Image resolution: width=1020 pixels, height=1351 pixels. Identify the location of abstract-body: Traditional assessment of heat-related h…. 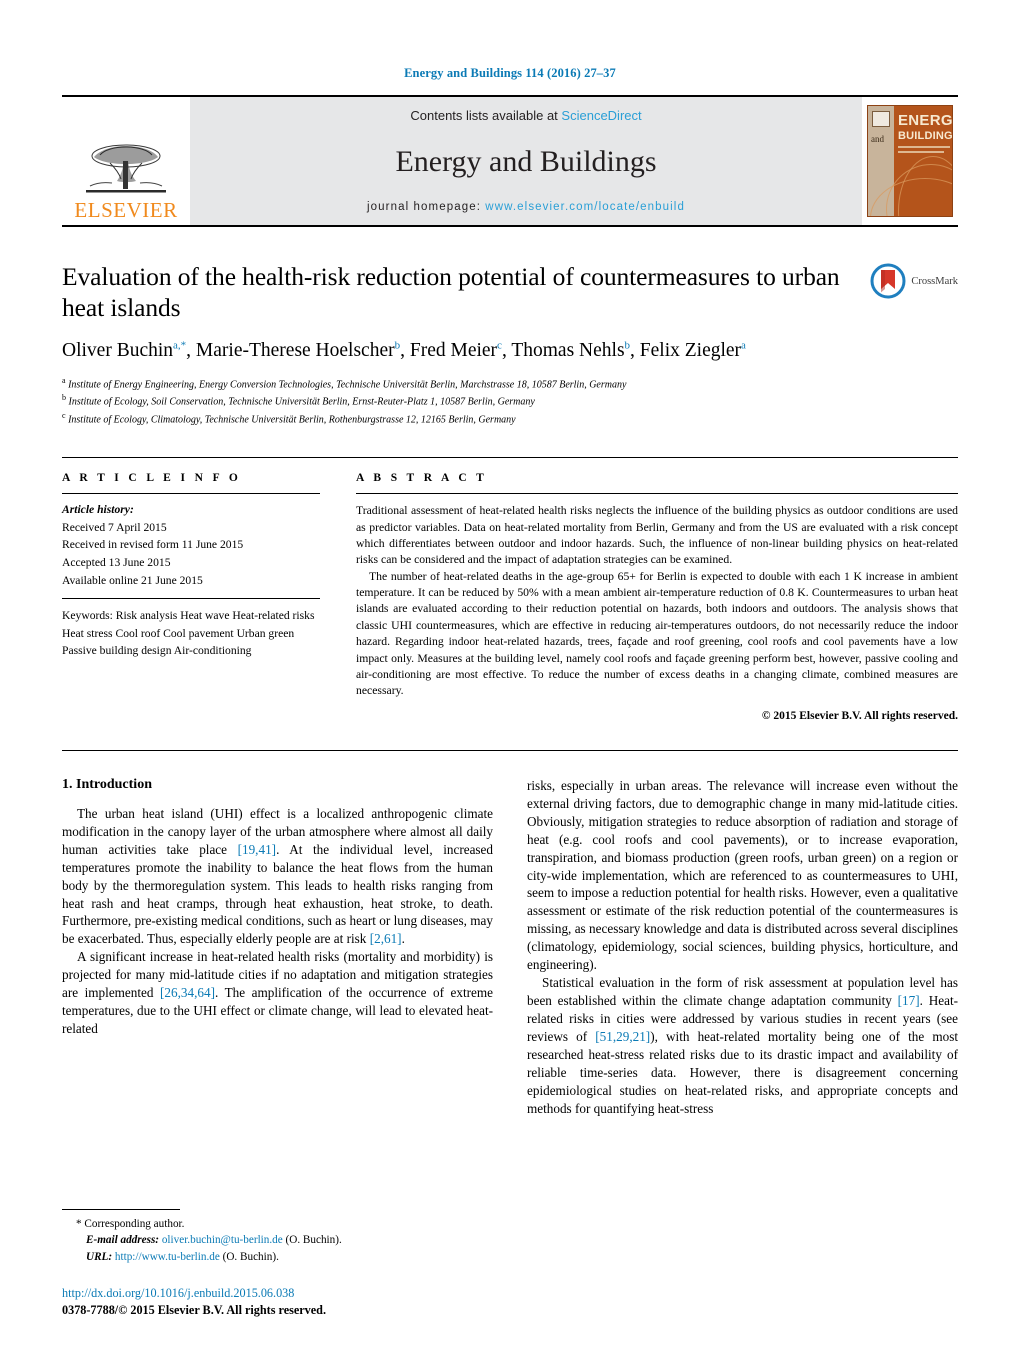
(657, 609).